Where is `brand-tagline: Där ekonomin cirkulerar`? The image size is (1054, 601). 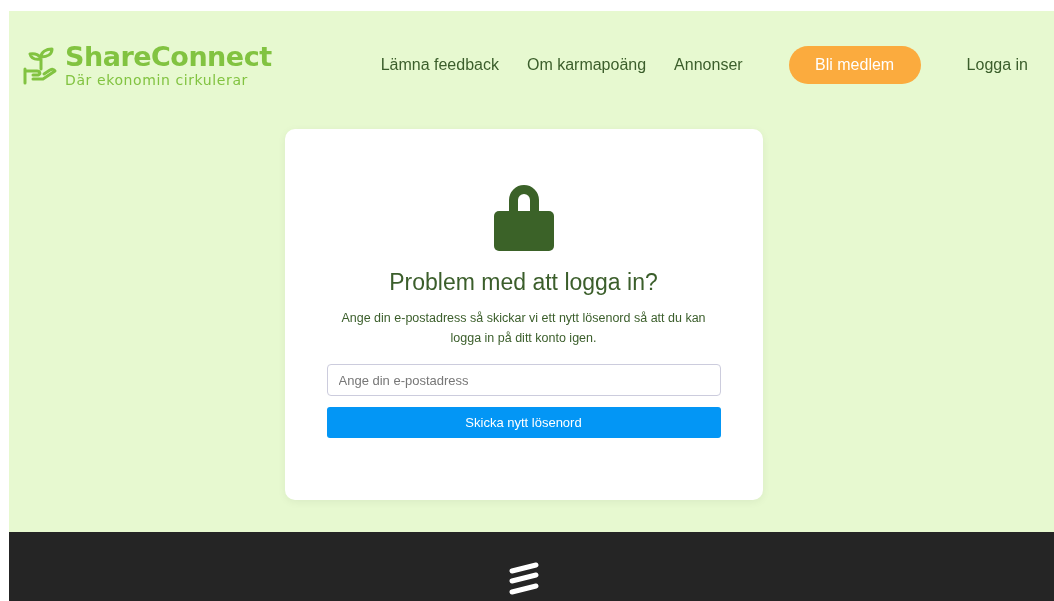
brand-tagline: Där ekonomin cirkulerar is located at coordinates (157, 80).